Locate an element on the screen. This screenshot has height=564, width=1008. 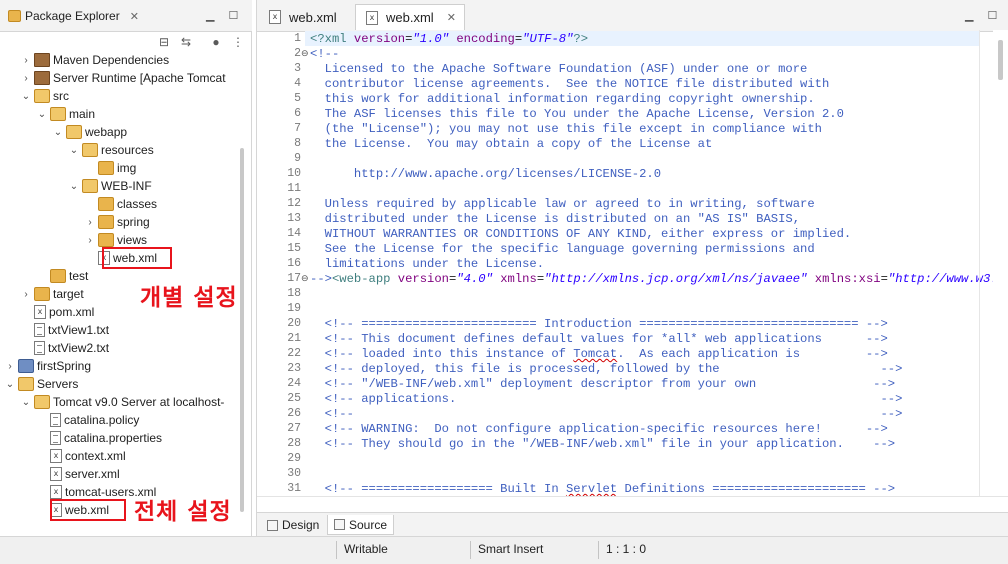
line-number: 30 is located at coordinates (294, 473).